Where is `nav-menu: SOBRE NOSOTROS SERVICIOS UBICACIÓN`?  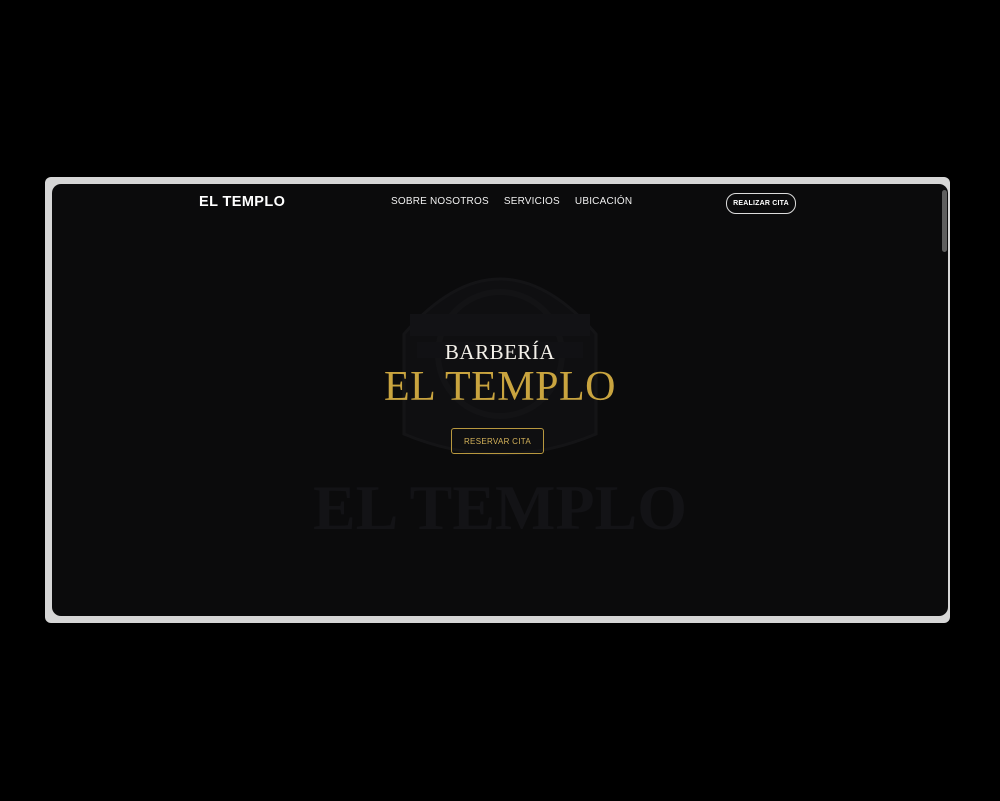 nav-menu: SOBRE NOSOTROS SERVICIOS UBICACIÓN is located at coordinates (511, 201).